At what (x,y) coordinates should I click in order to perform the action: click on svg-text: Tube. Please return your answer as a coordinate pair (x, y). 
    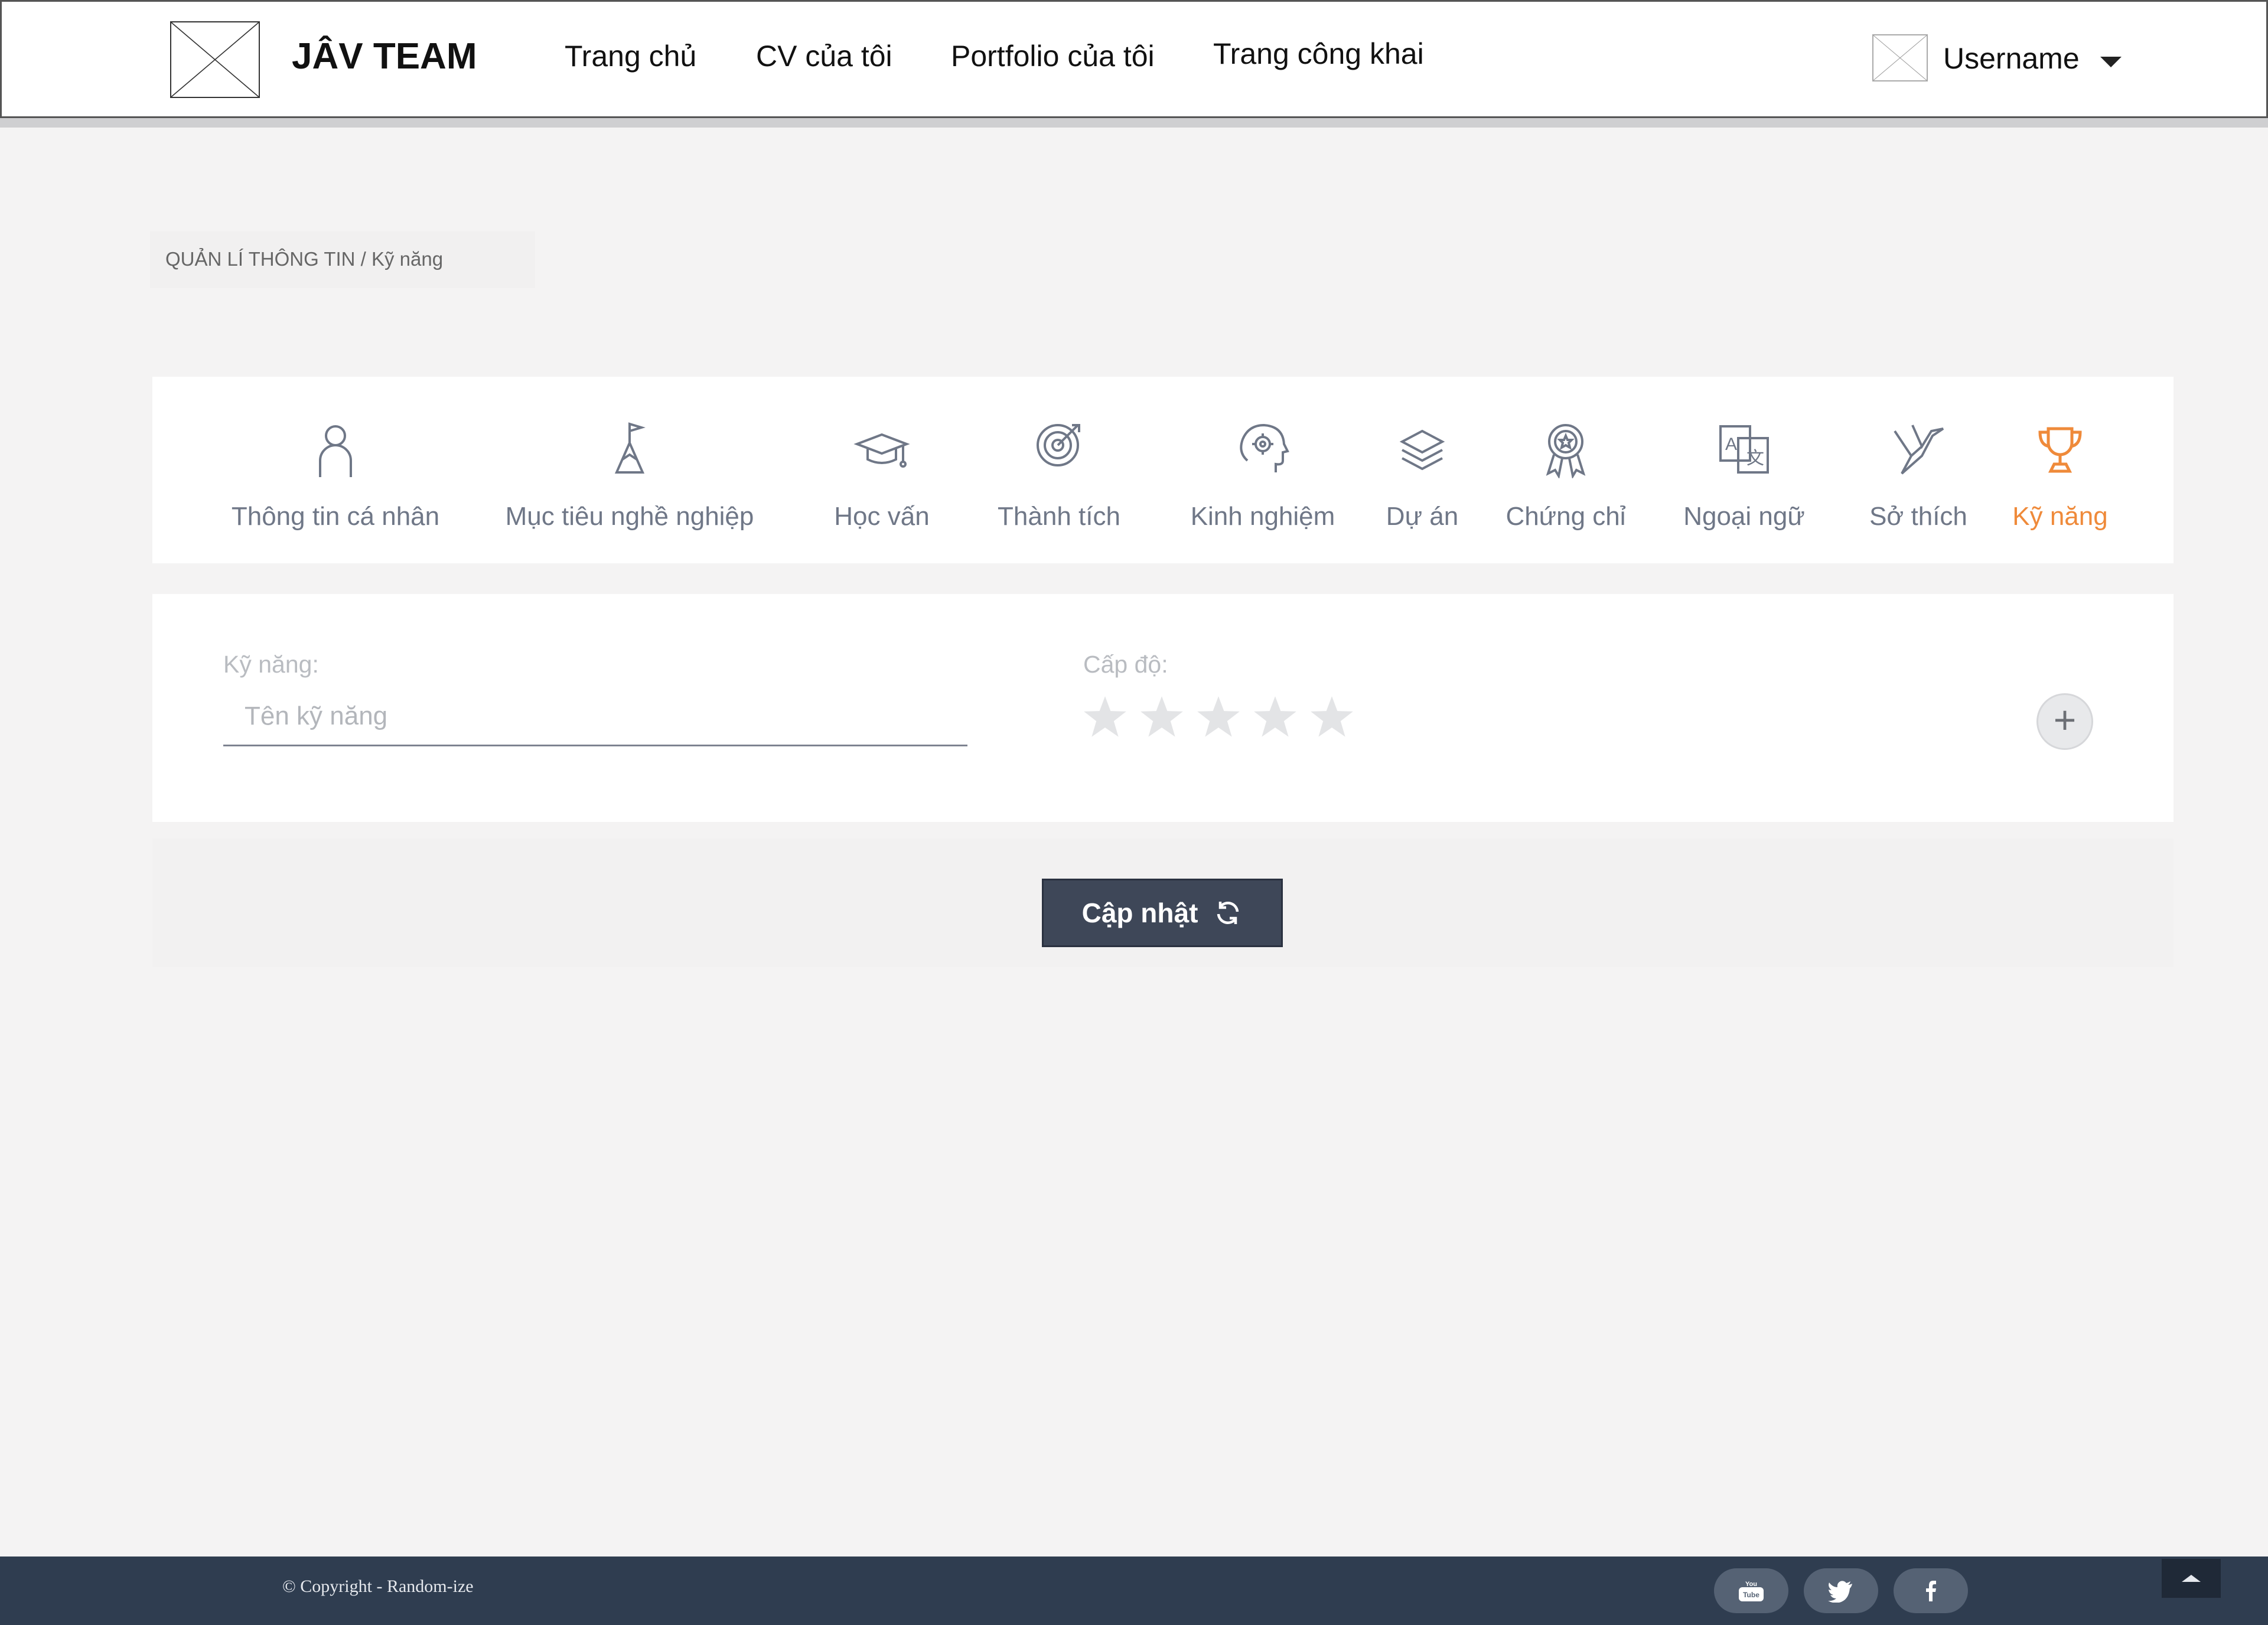
    Looking at the image, I should click on (1751, 1595).